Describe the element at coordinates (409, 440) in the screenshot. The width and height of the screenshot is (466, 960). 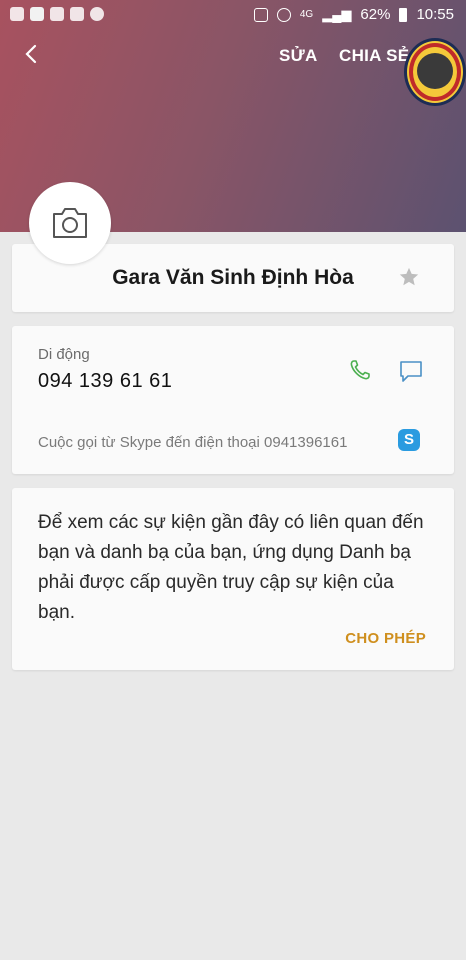
I see `skype-icon: S` at that location.